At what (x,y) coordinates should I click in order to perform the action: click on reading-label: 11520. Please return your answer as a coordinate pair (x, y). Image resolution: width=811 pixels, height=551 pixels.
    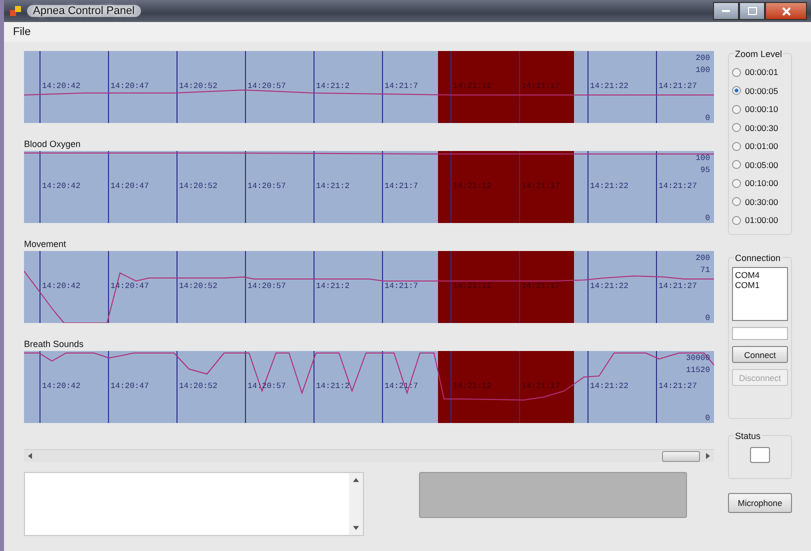
    Looking at the image, I should click on (698, 370).